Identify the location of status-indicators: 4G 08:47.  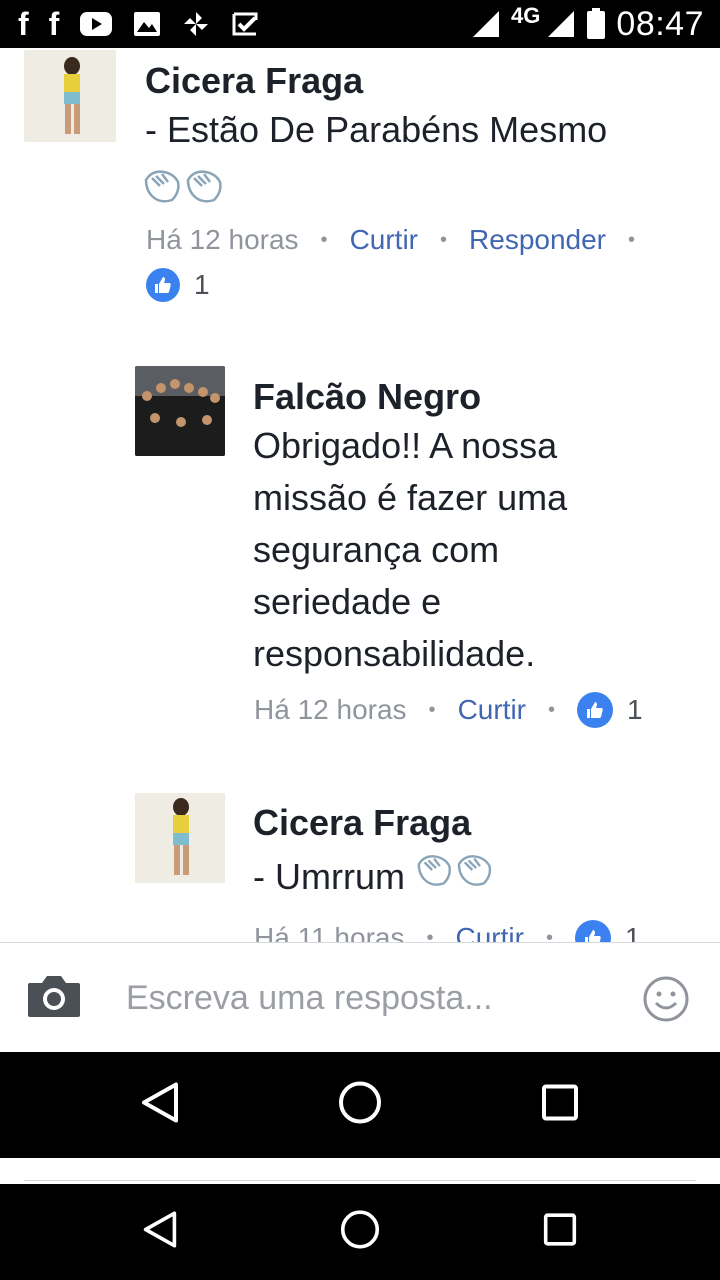
(587, 24).